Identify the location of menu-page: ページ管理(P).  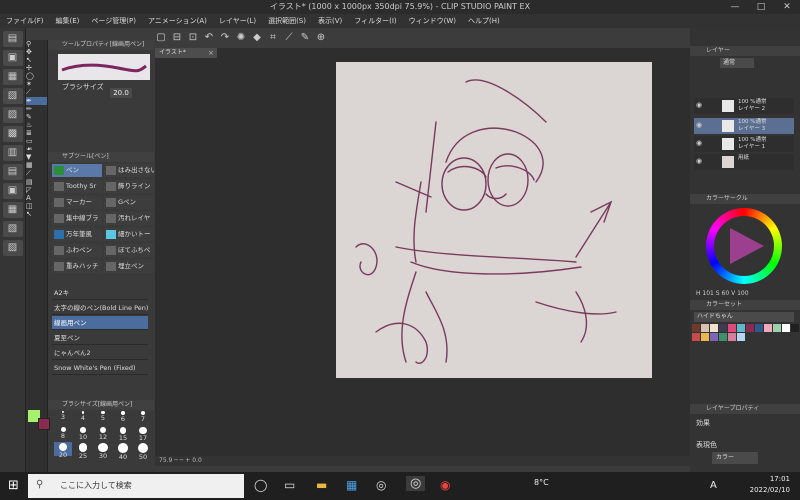
(113, 21).